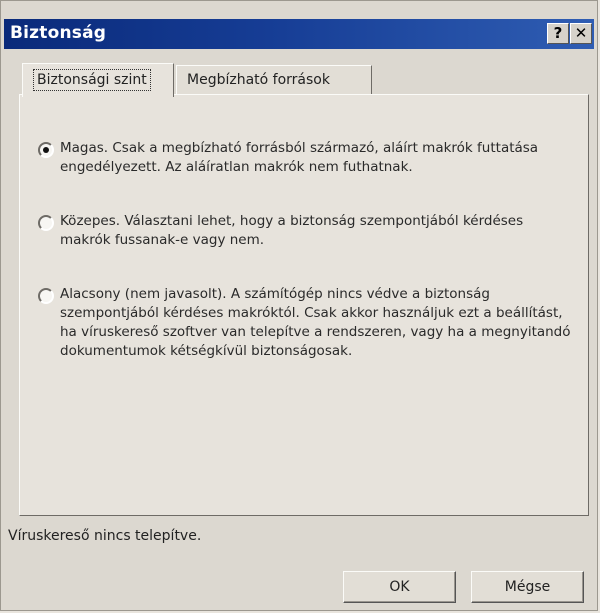  What do you see at coordinates (299, 34) in the screenshot?
I see `title-bar: Biztonság ? ✕` at bounding box center [299, 34].